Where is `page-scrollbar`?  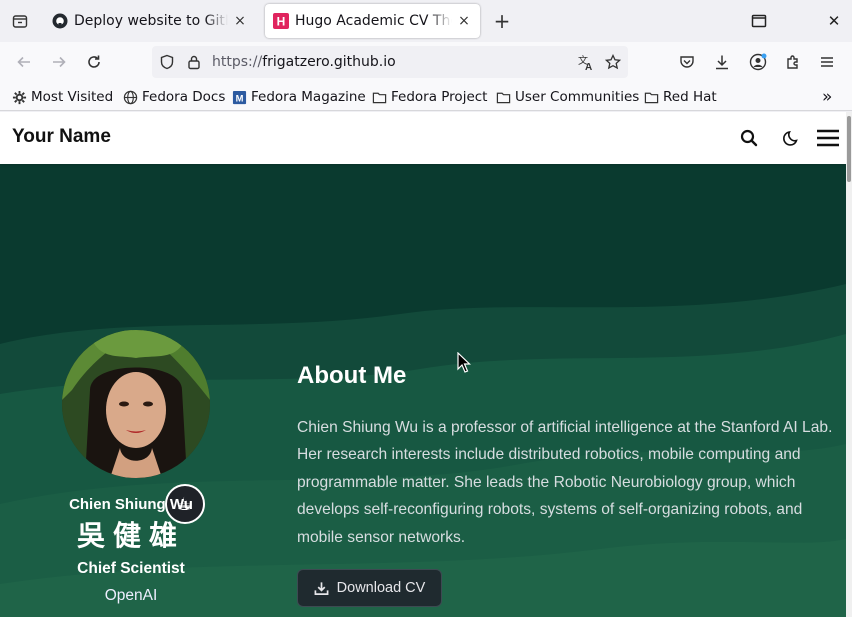
page-scrollbar is located at coordinates (849, 364).